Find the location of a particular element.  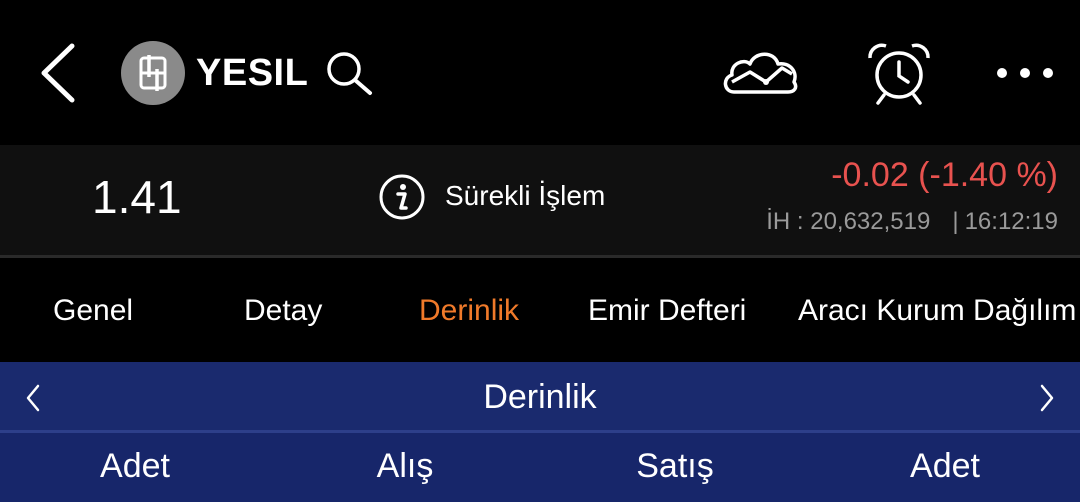

depth-table-header: Adet Alış Satış Adet is located at coordinates (540, 467).